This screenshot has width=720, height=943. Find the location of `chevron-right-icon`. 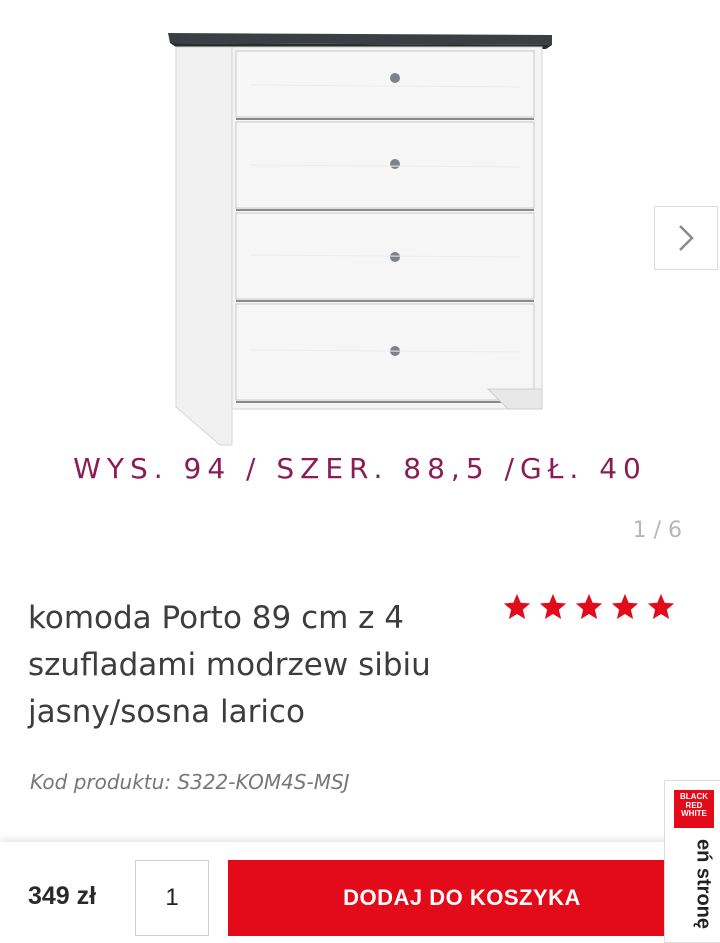

chevron-right-icon is located at coordinates (686, 238).